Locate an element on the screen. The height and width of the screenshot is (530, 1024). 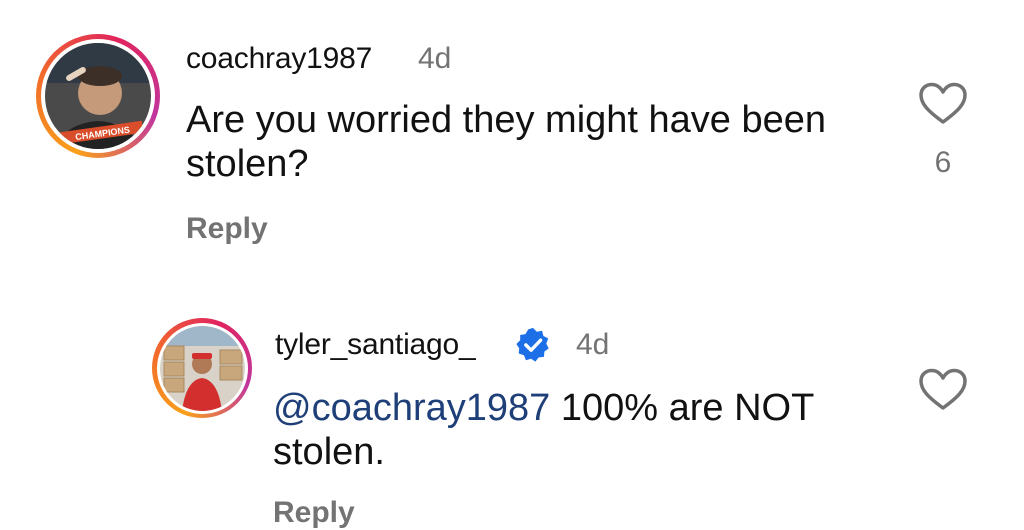
comment-username: coachray1987 is located at coordinates (279, 59).